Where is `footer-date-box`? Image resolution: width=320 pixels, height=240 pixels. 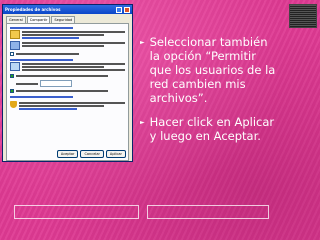 footer-date-box is located at coordinates (76, 212).